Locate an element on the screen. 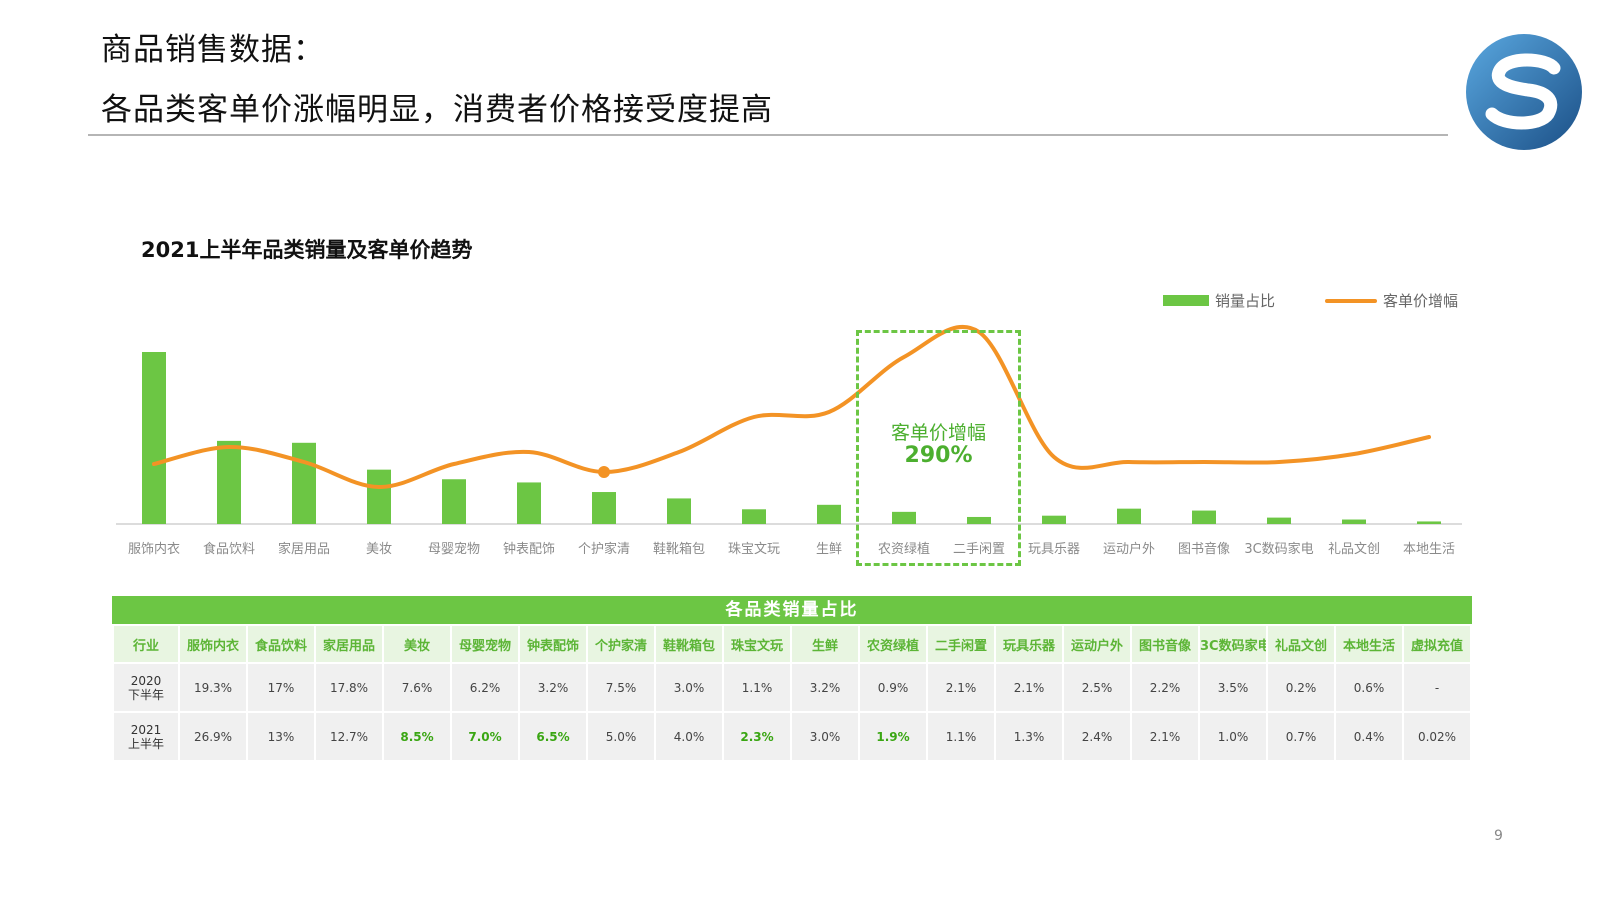  x-tick-label: 服饰内衣 is located at coordinates (154, 549).